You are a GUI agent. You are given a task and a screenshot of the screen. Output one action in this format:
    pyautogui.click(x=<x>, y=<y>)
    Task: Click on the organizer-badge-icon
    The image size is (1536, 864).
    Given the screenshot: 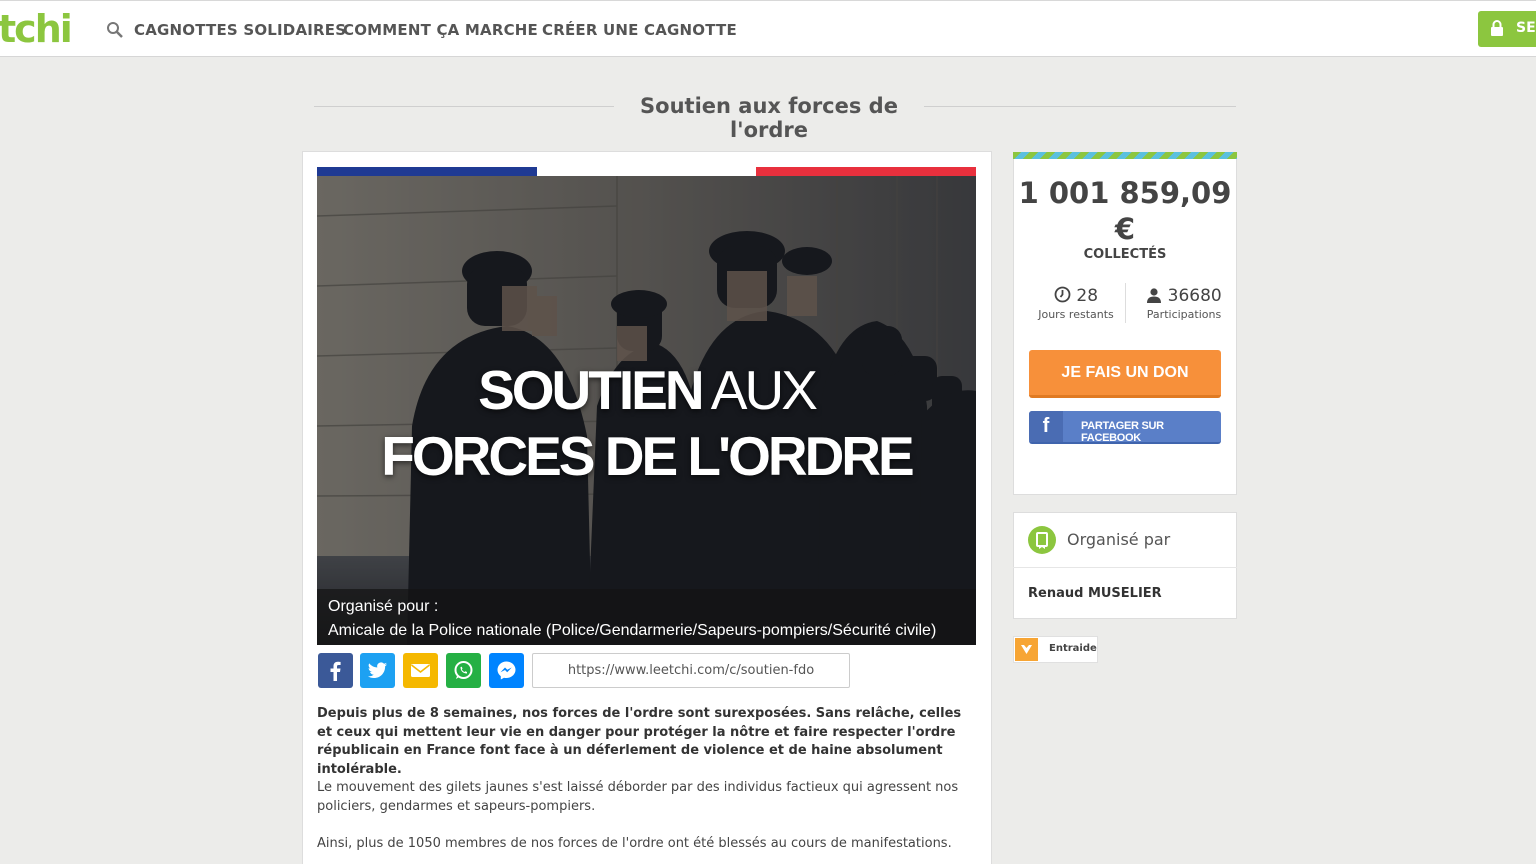 What is the action you would take?
    pyautogui.click(x=1042, y=540)
    